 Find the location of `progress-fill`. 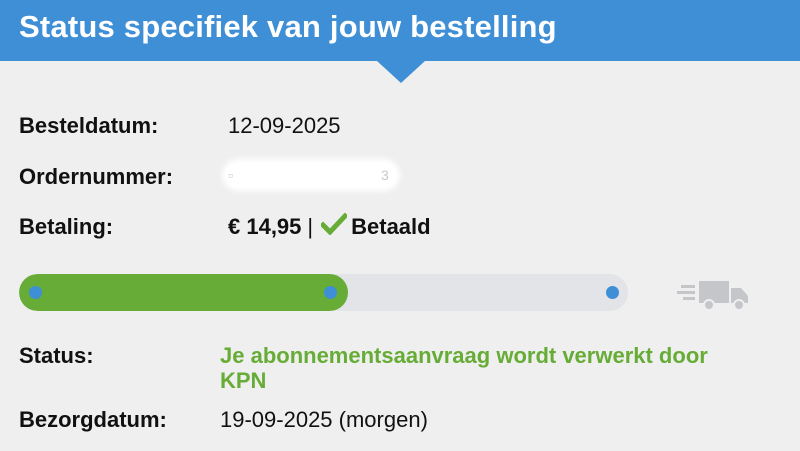

progress-fill is located at coordinates (183, 292).